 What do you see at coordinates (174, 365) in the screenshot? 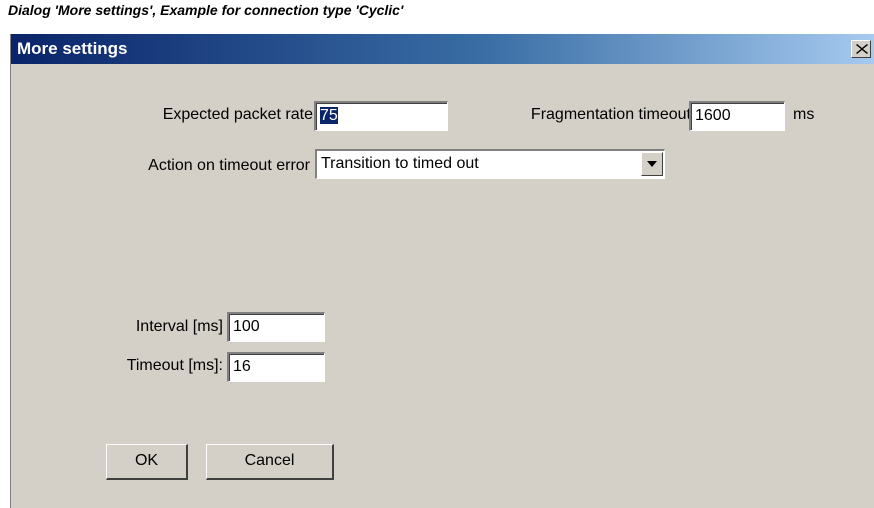
I see `timeout-label: Timeout [ms]:` at bounding box center [174, 365].